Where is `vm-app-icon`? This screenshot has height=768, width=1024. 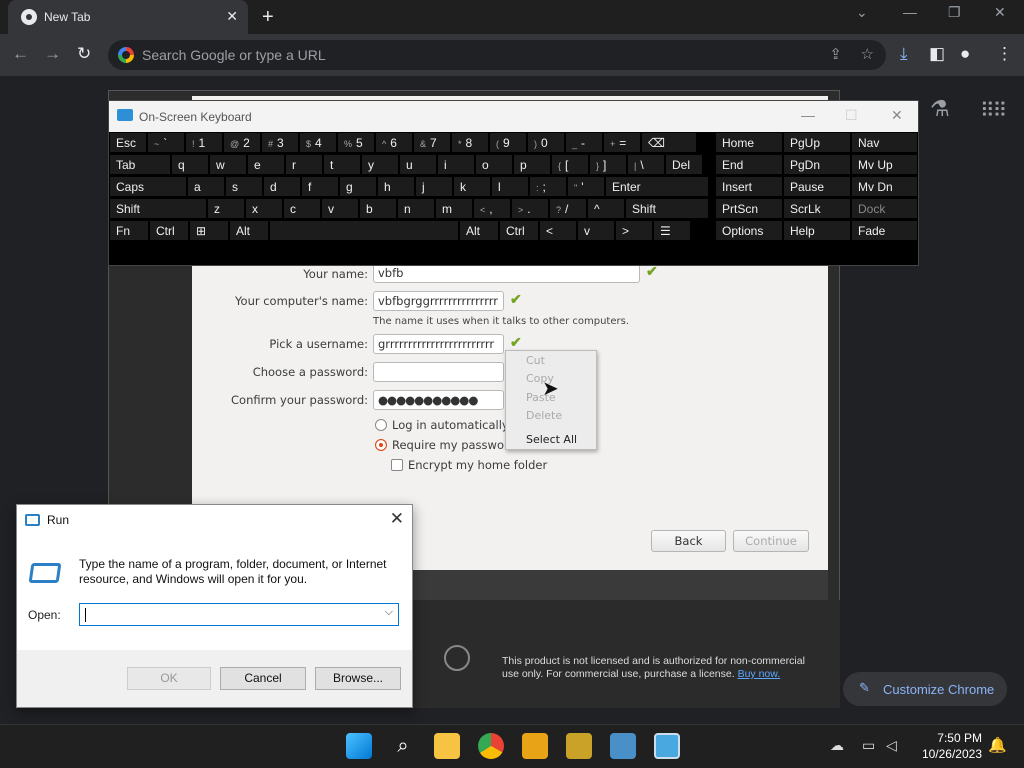 vm-app-icon is located at coordinates (623, 746).